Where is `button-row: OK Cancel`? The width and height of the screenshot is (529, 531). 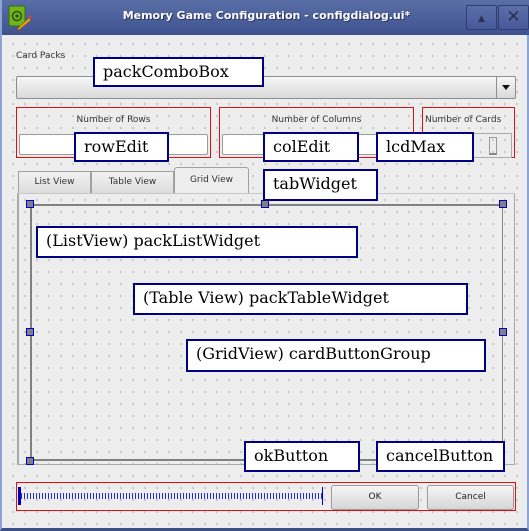
button-row: OK Cancel is located at coordinates (266, 496).